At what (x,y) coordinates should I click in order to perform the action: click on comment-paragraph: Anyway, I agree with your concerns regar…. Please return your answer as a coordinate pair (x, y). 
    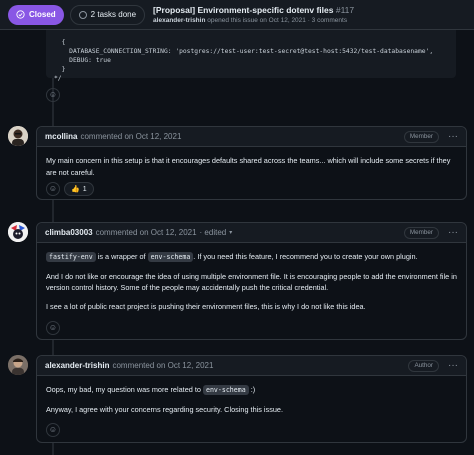
    Looking at the image, I should click on (164, 409).